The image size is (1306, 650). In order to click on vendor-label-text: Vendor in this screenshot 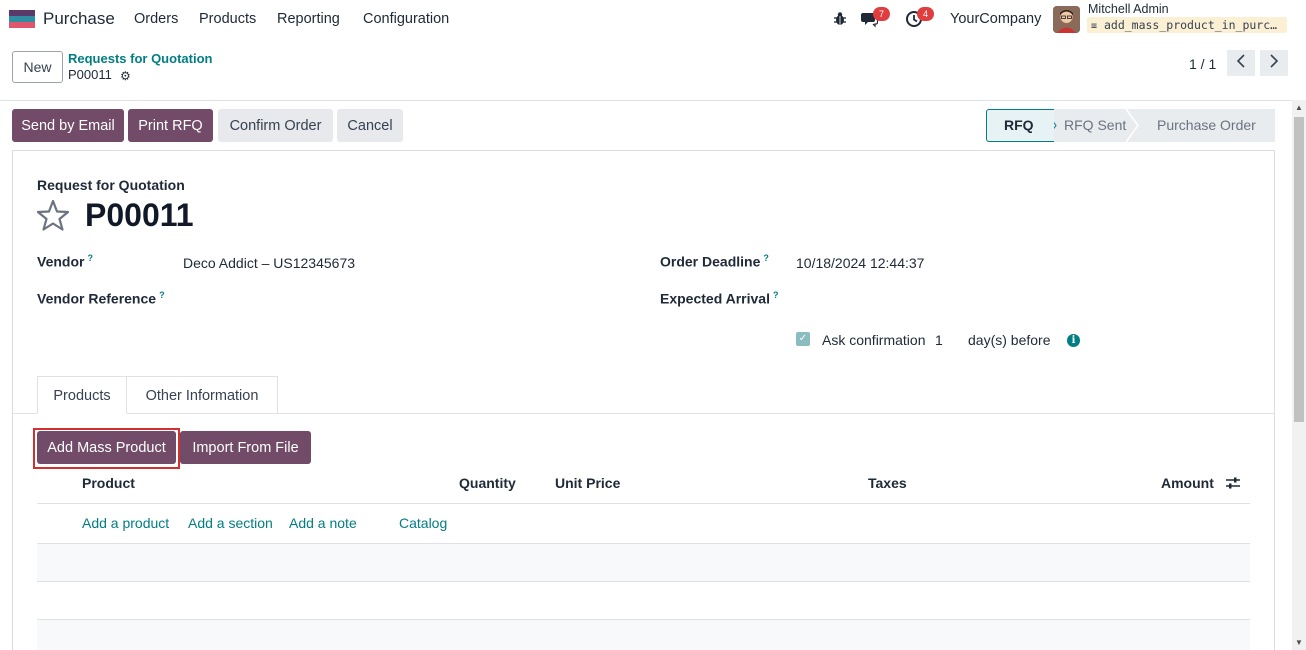, I will do `click(61, 261)`.